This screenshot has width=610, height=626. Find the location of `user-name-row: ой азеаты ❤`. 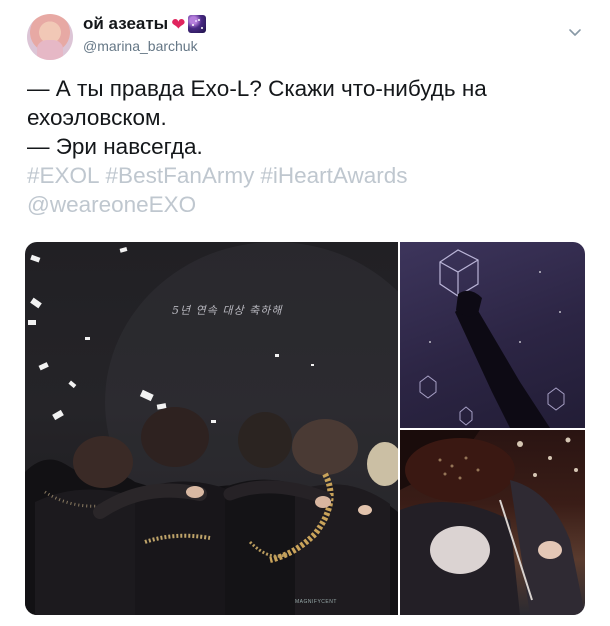

user-name-row: ой азеаты ❤ is located at coordinates (145, 24).